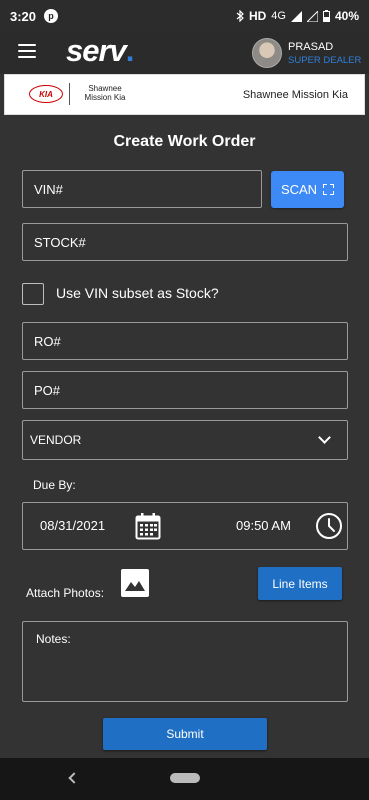  What do you see at coordinates (326, 16) in the screenshot?
I see `battery-icon` at bounding box center [326, 16].